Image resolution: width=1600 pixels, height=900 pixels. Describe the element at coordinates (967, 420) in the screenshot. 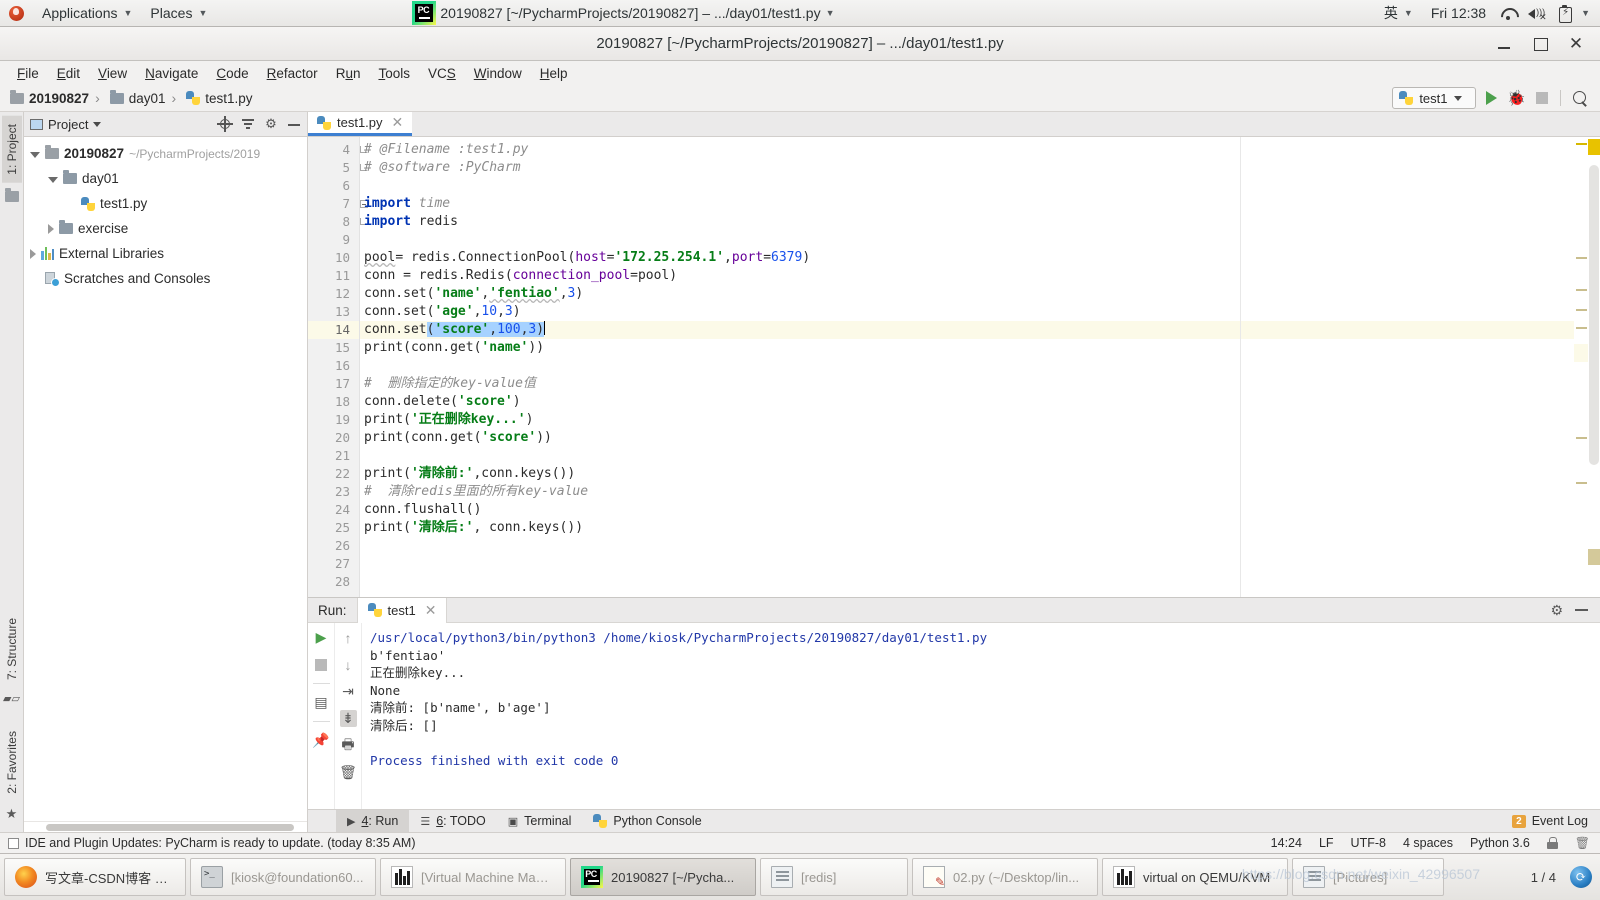

I see `code-line: print('正在删除key...')` at that location.